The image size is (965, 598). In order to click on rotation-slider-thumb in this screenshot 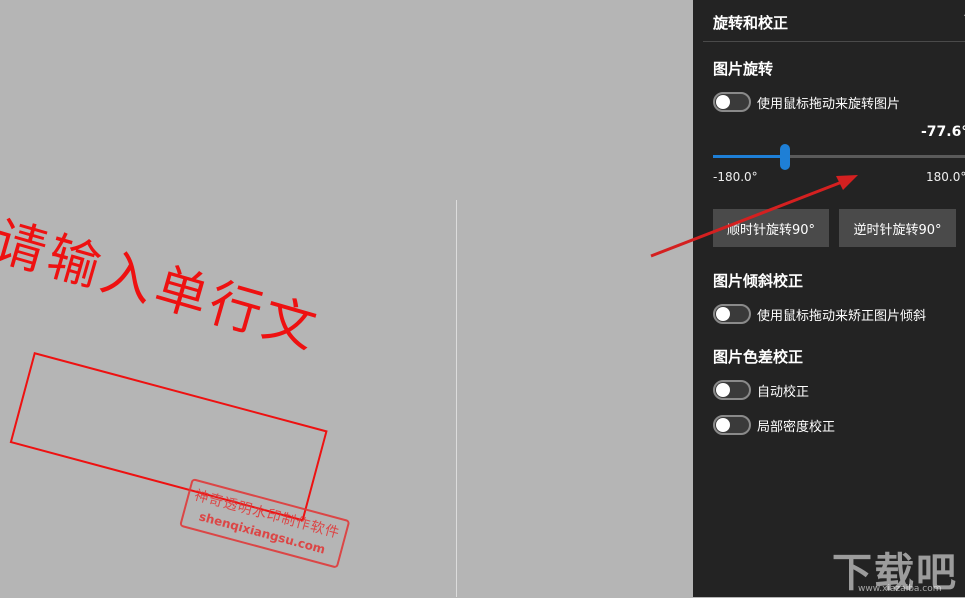, I will do `click(784, 157)`.